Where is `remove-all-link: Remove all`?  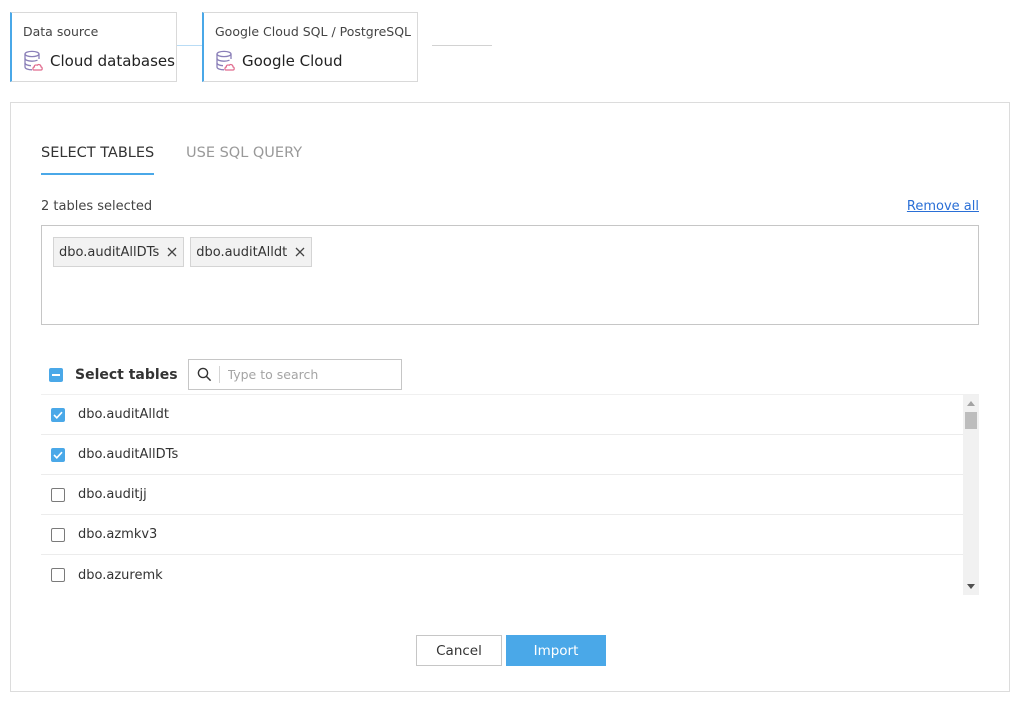 remove-all-link: Remove all is located at coordinates (943, 206).